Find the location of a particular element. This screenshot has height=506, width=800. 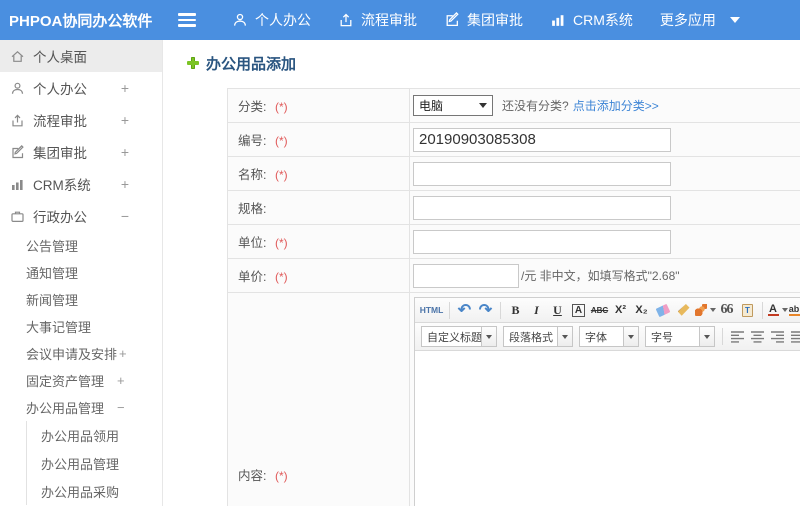

font-family-dropdown: 字体 is located at coordinates (609, 336).